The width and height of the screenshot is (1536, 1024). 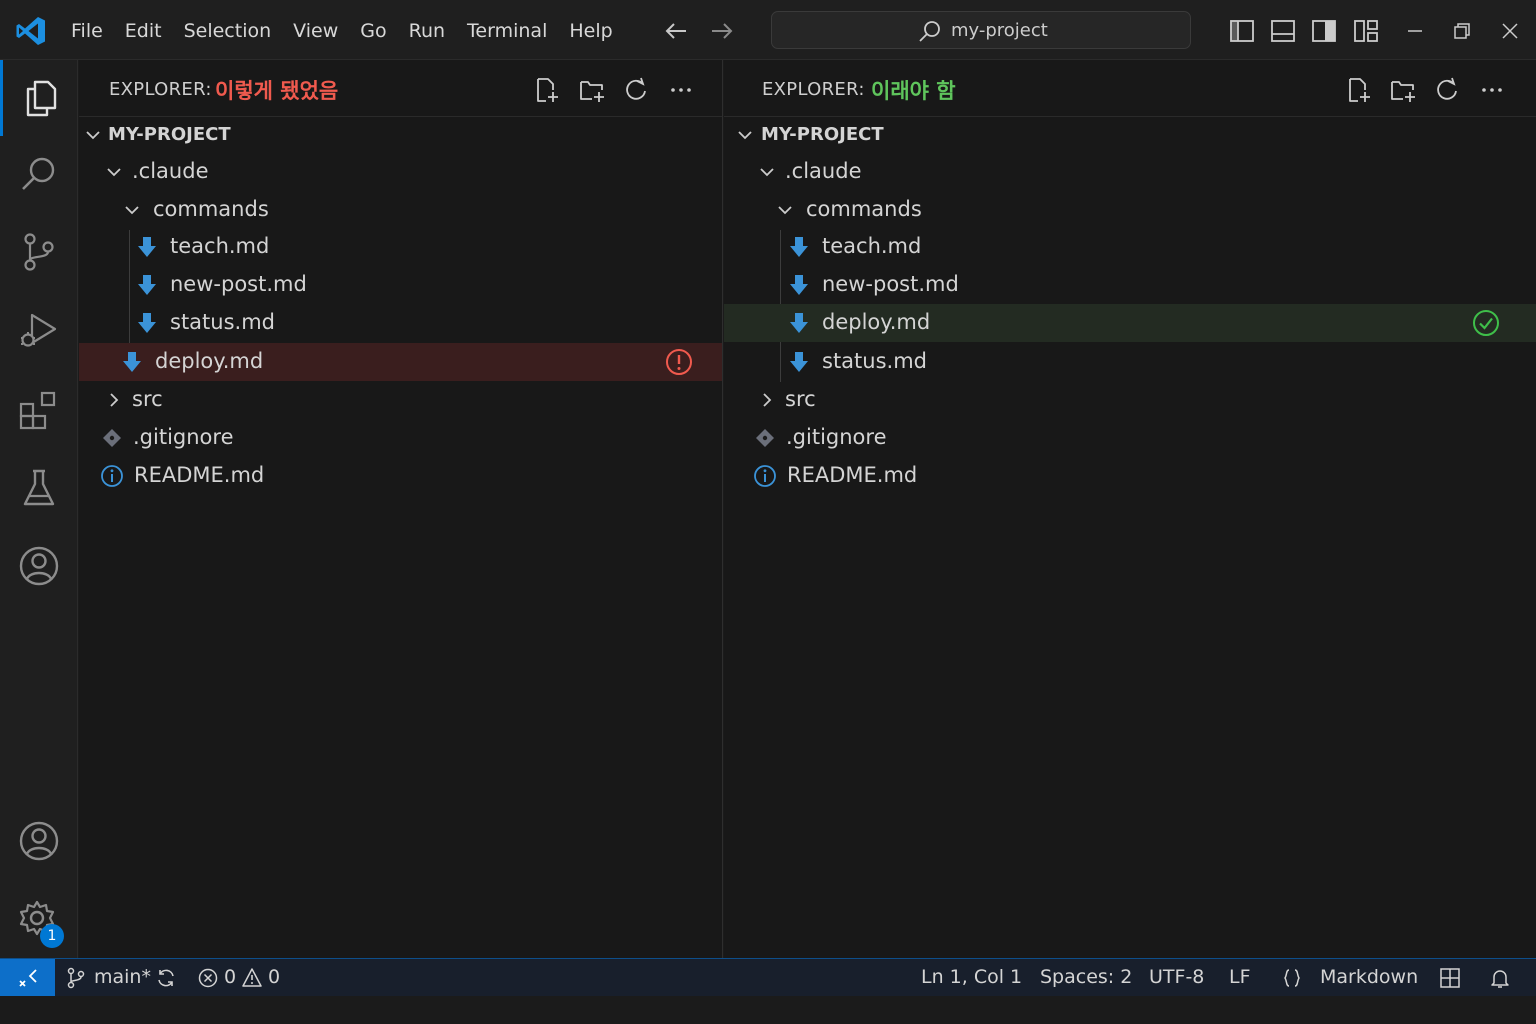 What do you see at coordinates (147, 399) in the screenshot?
I see `folder-label: src` at bounding box center [147, 399].